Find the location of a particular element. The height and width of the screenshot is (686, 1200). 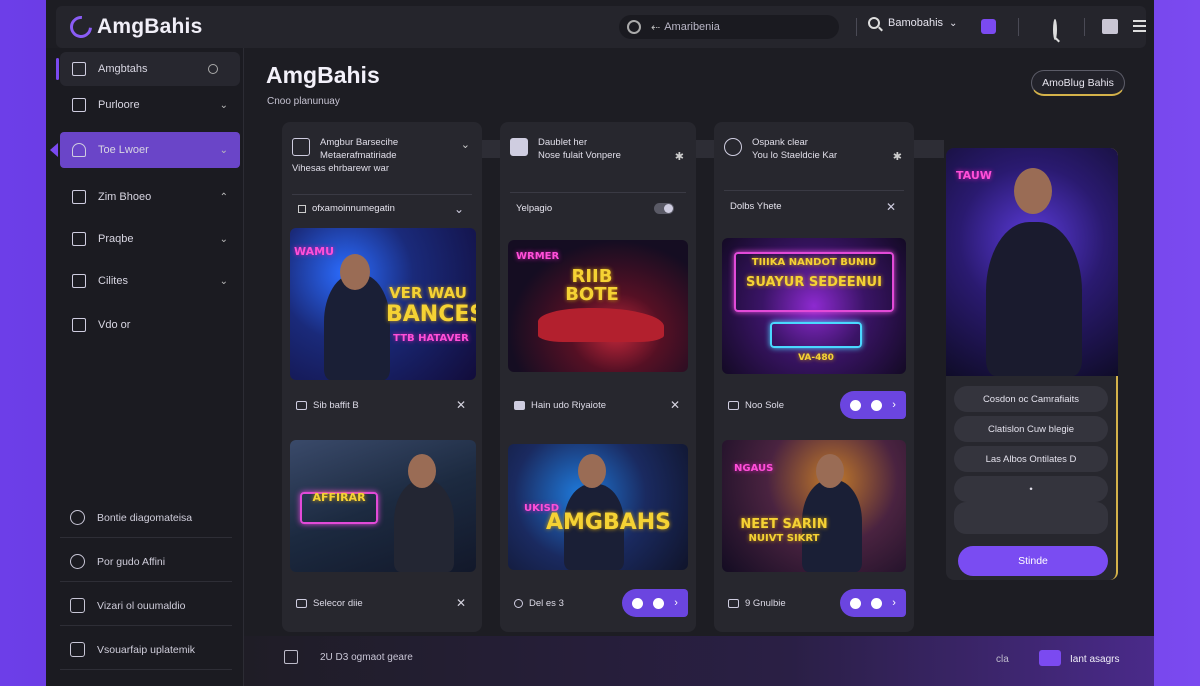

sidebar-item-home: Amgbtahs is located at coordinates (148, 69).